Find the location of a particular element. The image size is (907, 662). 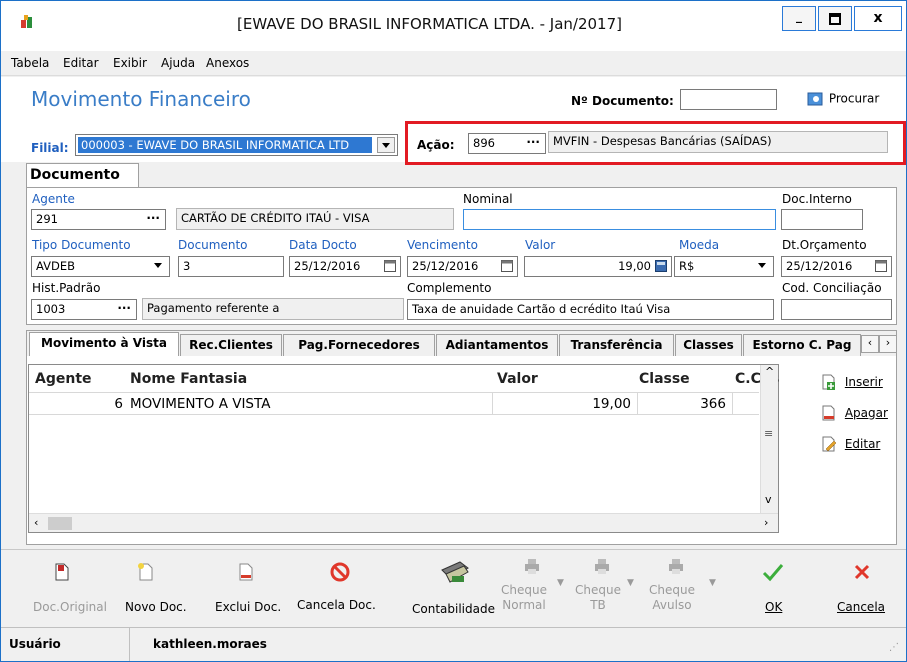

contabilidade-button: Contabilidade is located at coordinates (455, 588).